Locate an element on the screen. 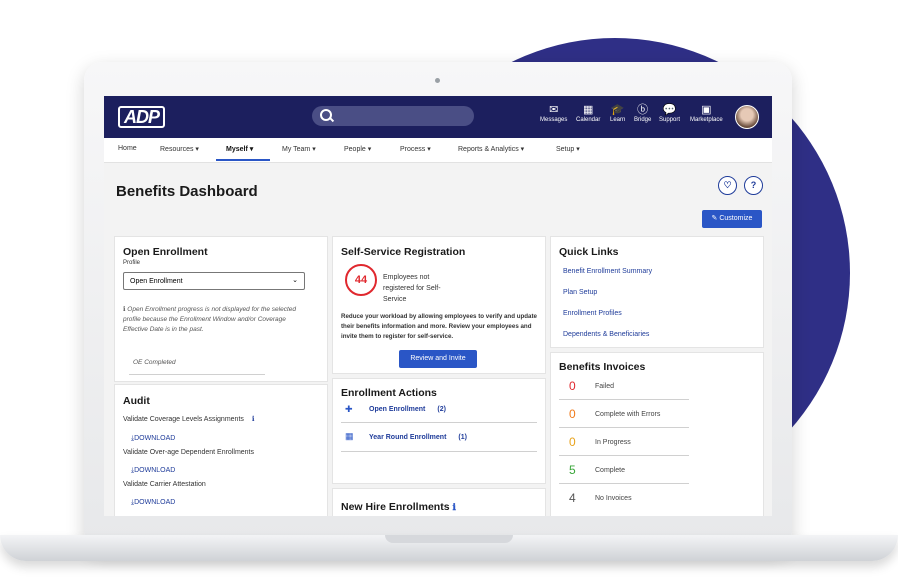 This screenshot has height=588, width=898. invoice-complete-count: 5 is located at coordinates (572, 470).